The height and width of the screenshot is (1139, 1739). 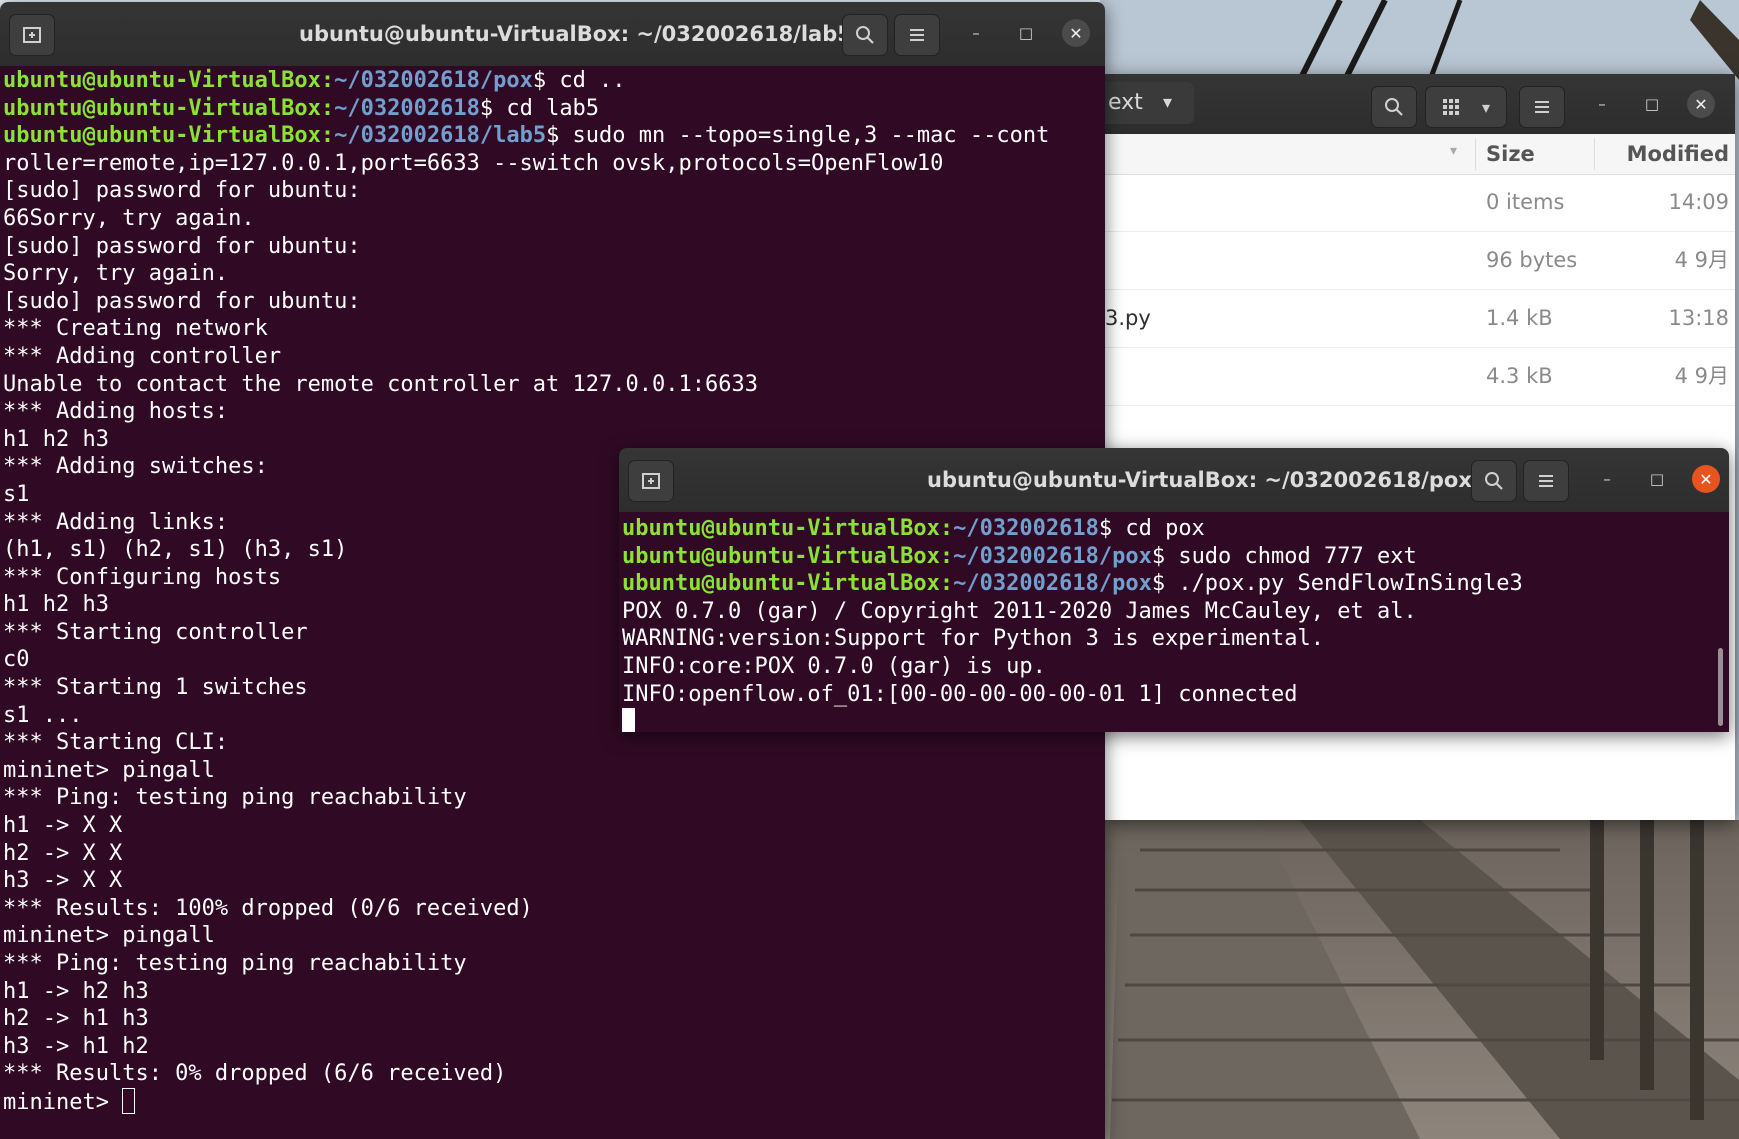 What do you see at coordinates (554, 798) in the screenshot?
I see `terminal-line: *** Ping: testing ping reachability` at bounding box center [554, 798].